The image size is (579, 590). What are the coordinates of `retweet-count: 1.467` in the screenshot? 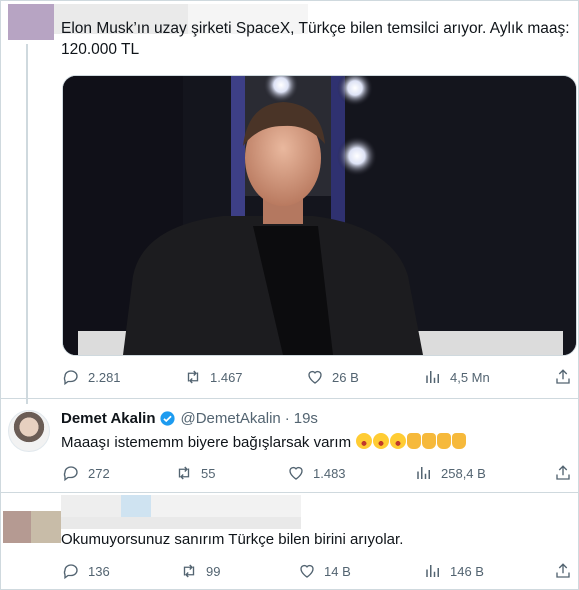 It's located at (226, 377).